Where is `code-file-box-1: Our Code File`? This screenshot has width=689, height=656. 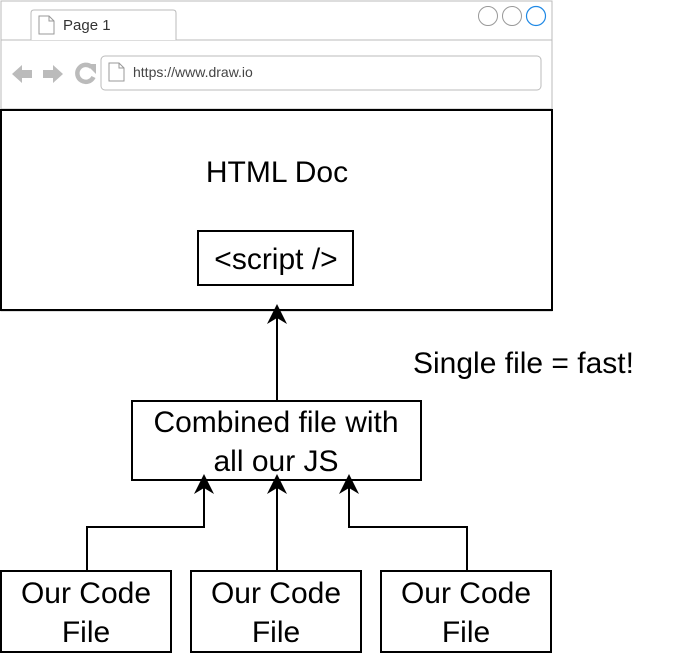 code-file-box-1: Our Code File is located at coordinates (86, 611).